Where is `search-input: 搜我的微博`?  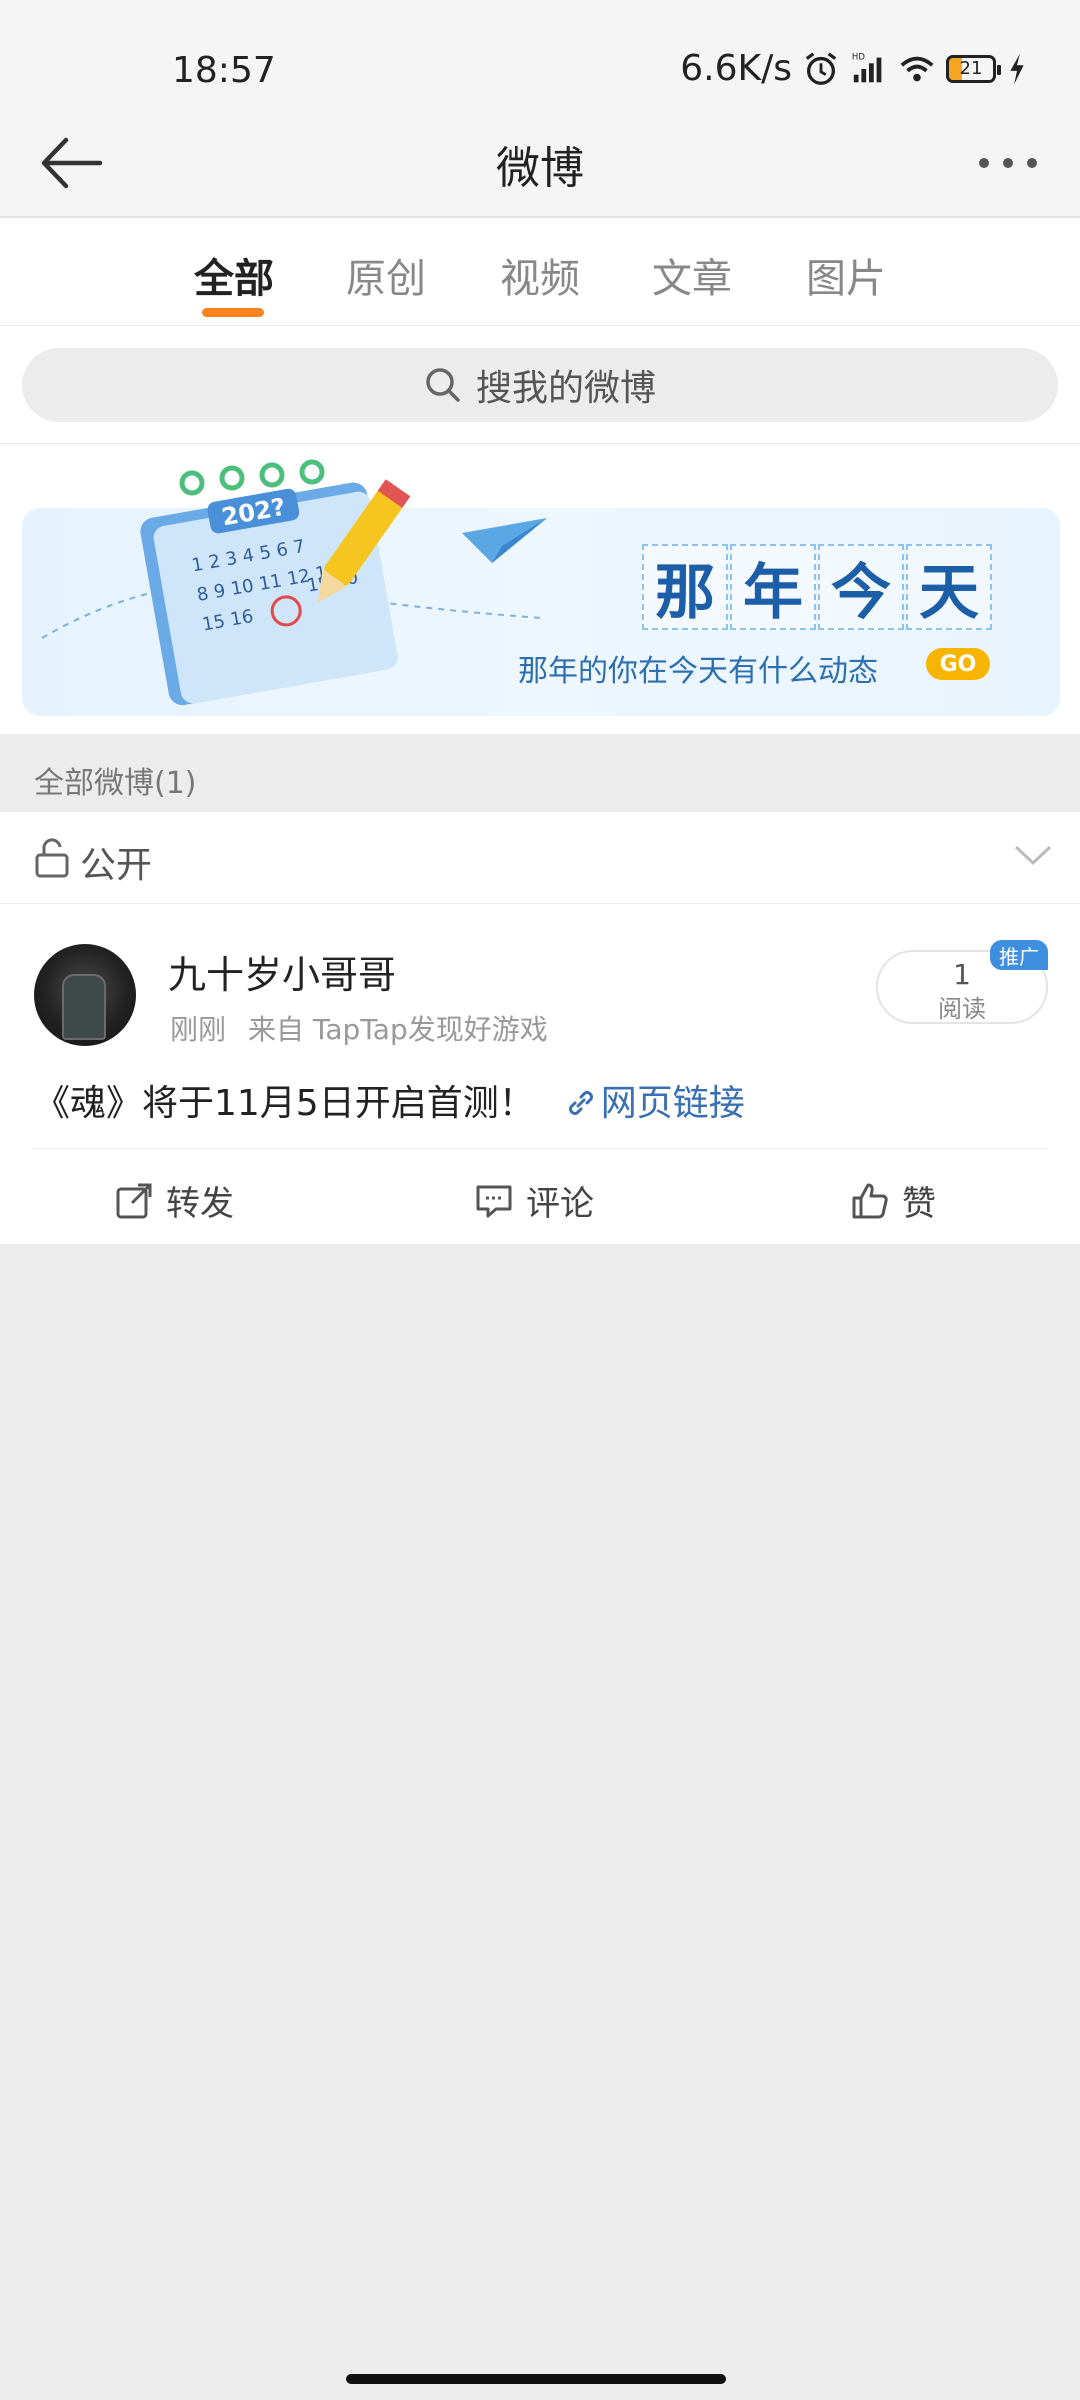 search-input: 搜我的微博 is located at coordinates (540, 385).